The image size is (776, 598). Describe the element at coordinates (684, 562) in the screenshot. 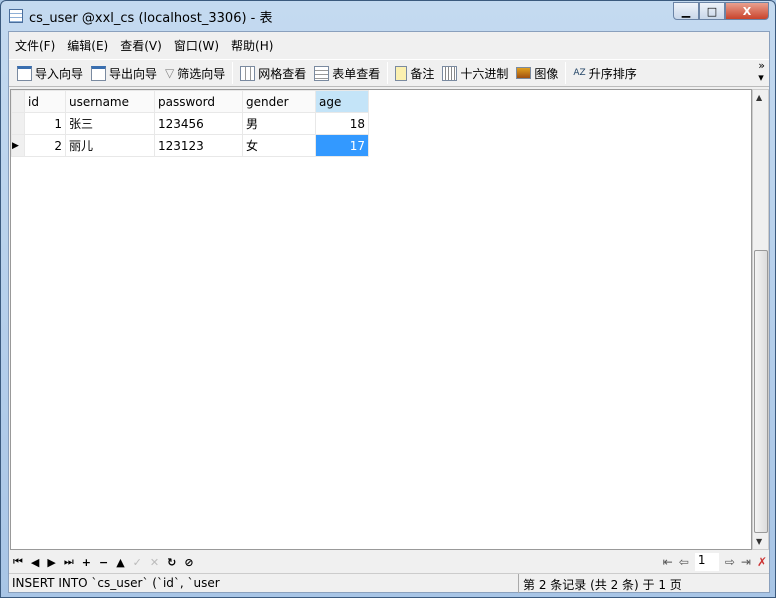

I see `prev-page-button: ⇦` at that location.